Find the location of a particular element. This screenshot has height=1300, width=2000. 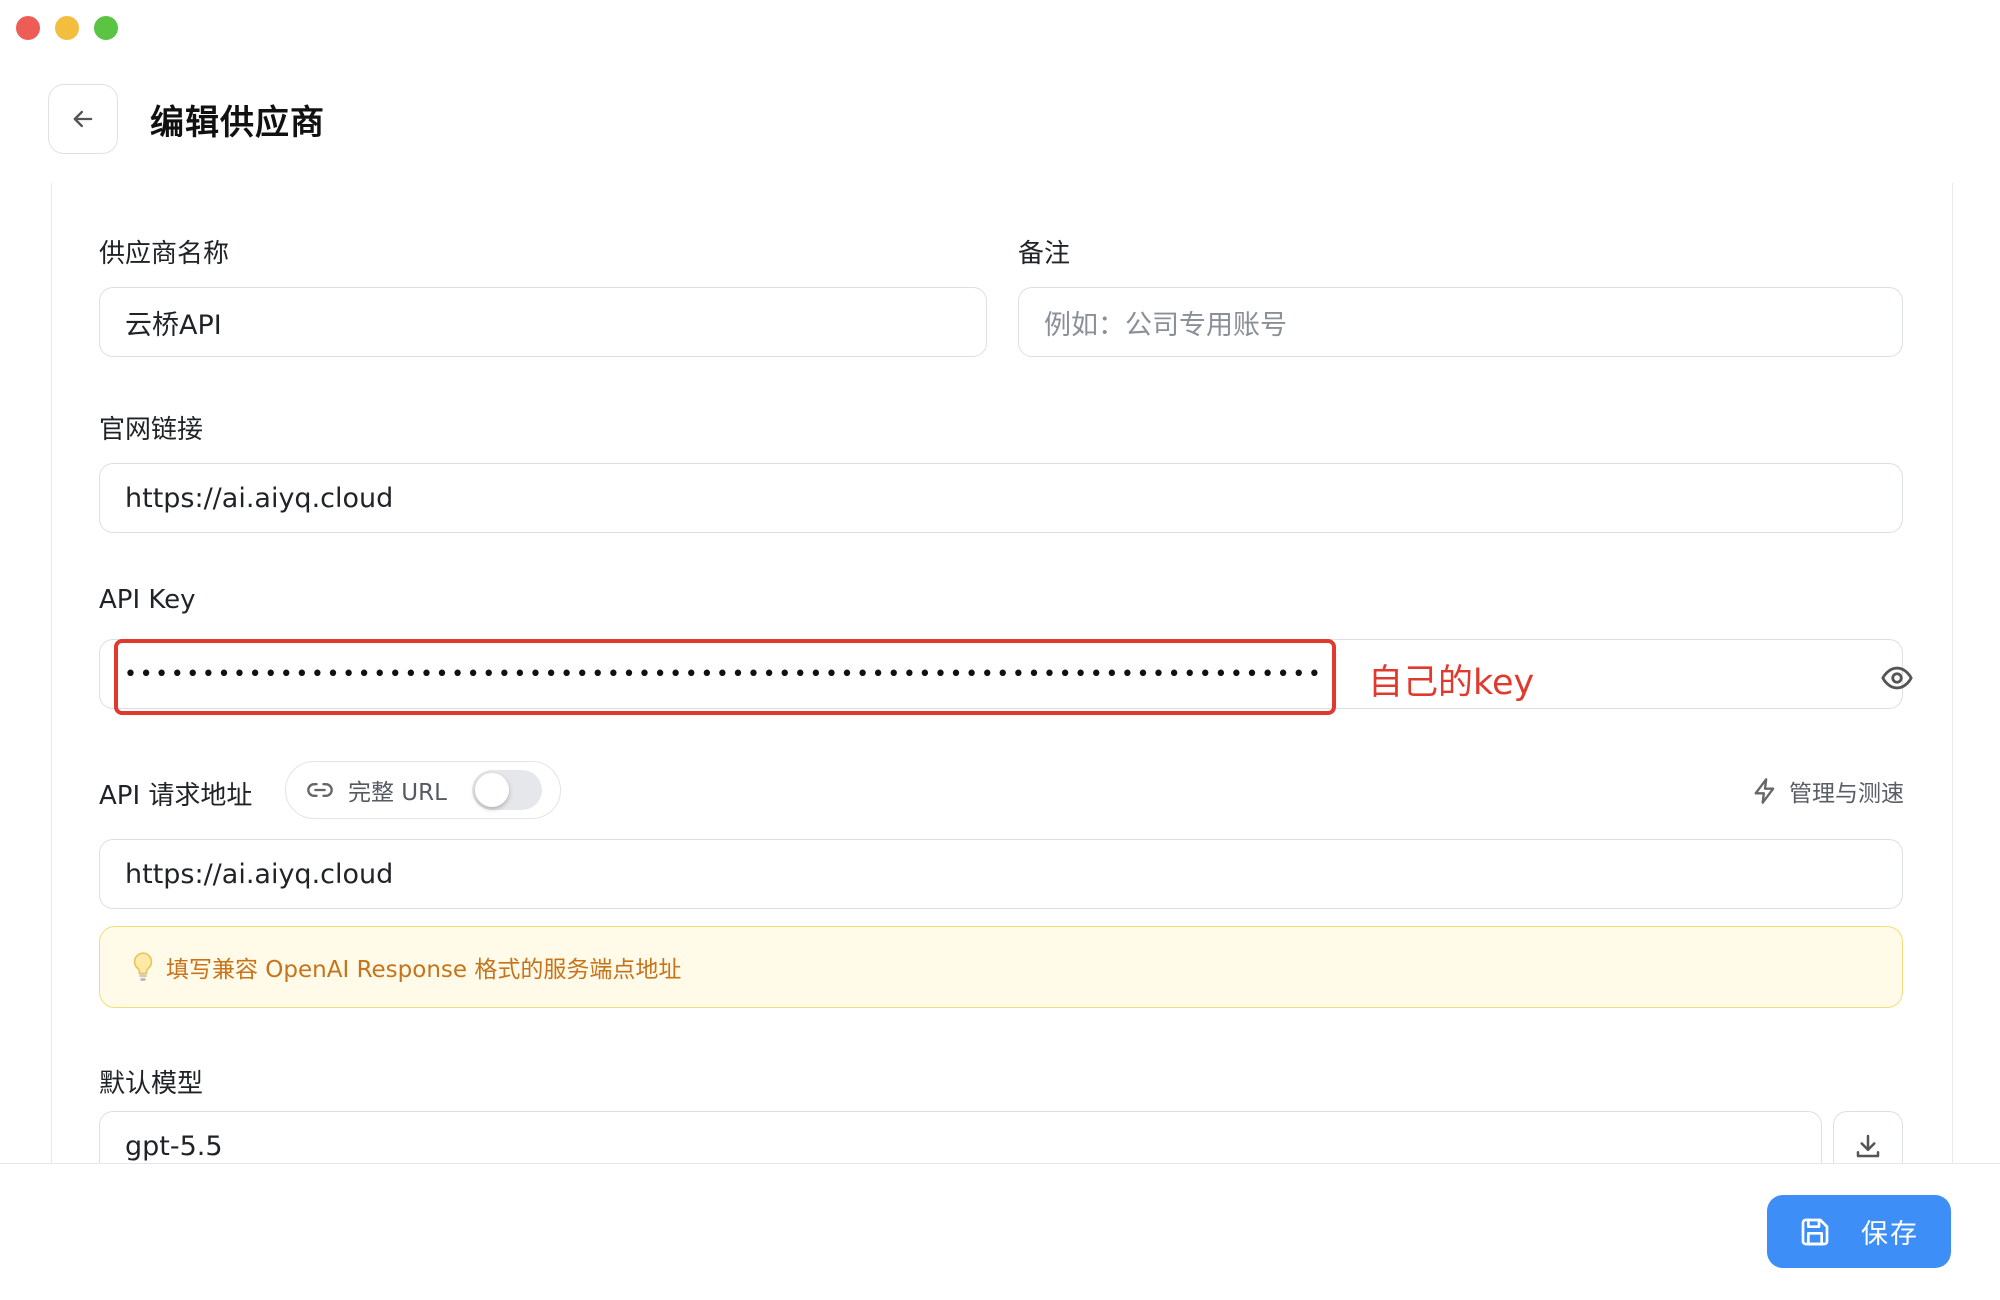

full-url-switch is located at coordinates (507, 790).